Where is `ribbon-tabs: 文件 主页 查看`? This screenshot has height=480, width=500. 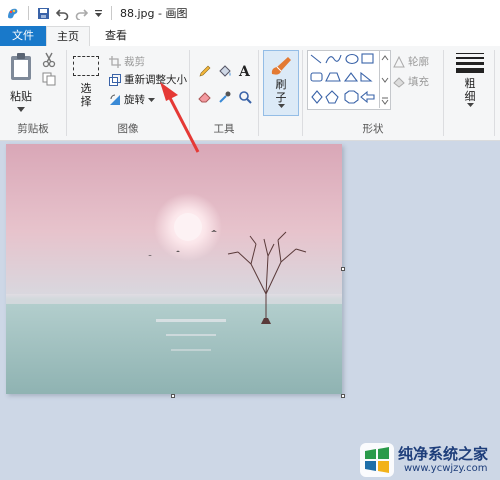
ribbon-tabs: 文件 主页 查看 is located at coordinates (250, 36).